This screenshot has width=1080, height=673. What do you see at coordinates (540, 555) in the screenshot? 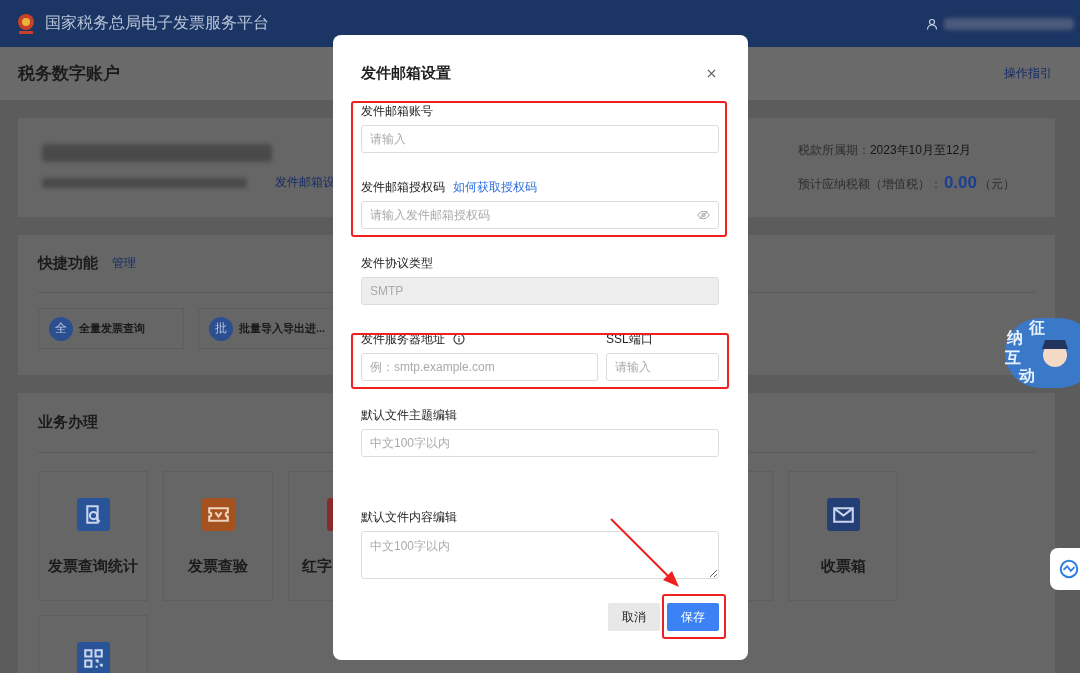
I see `textarea-field: 中文100字以内` at bounding box center [540, 555].